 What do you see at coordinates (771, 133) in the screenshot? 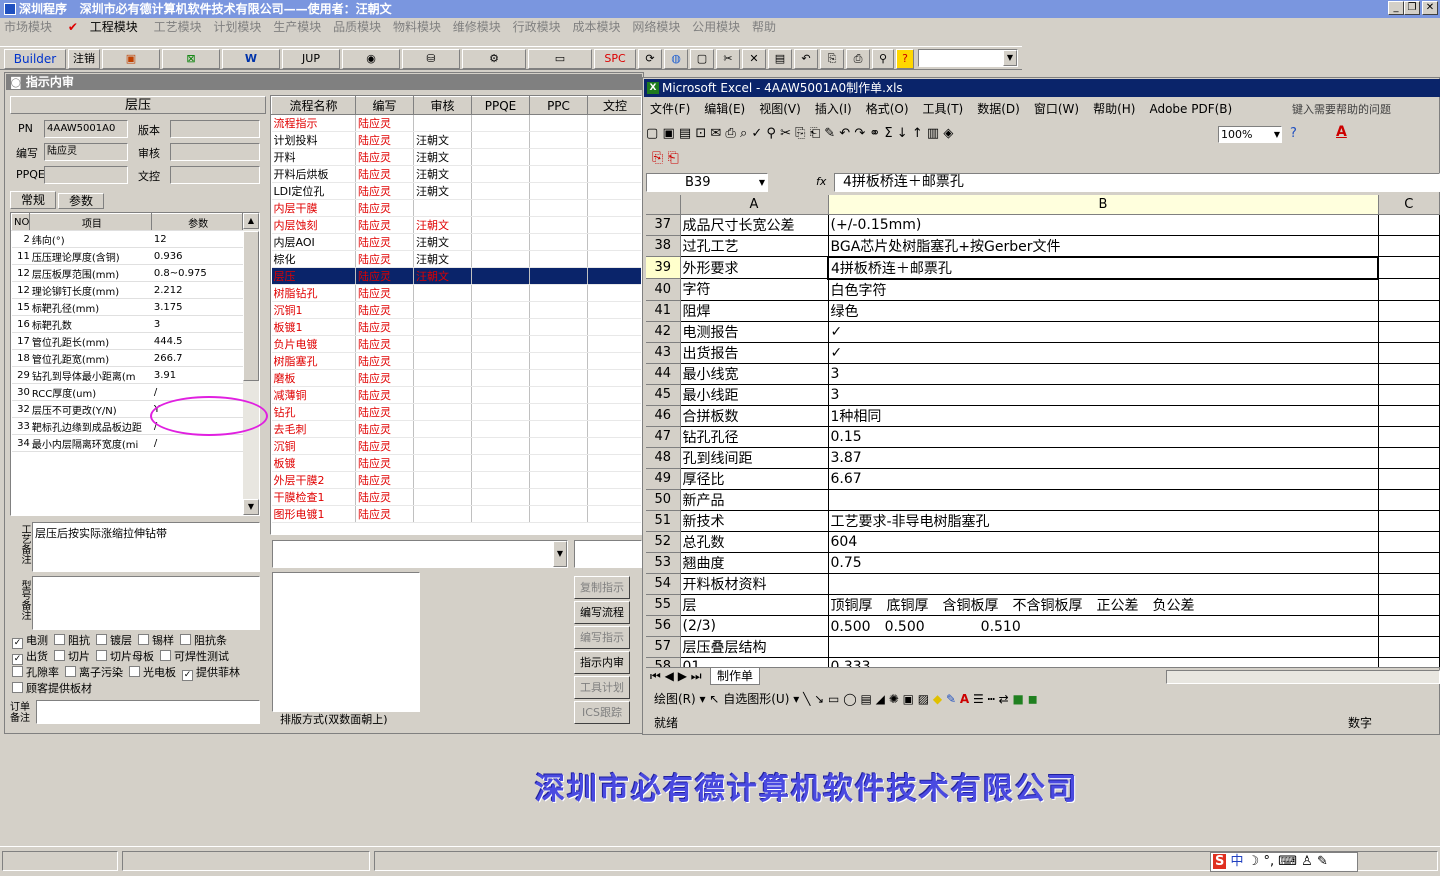
I see `research-icon: ⚲` at bounding box center [771, 133].